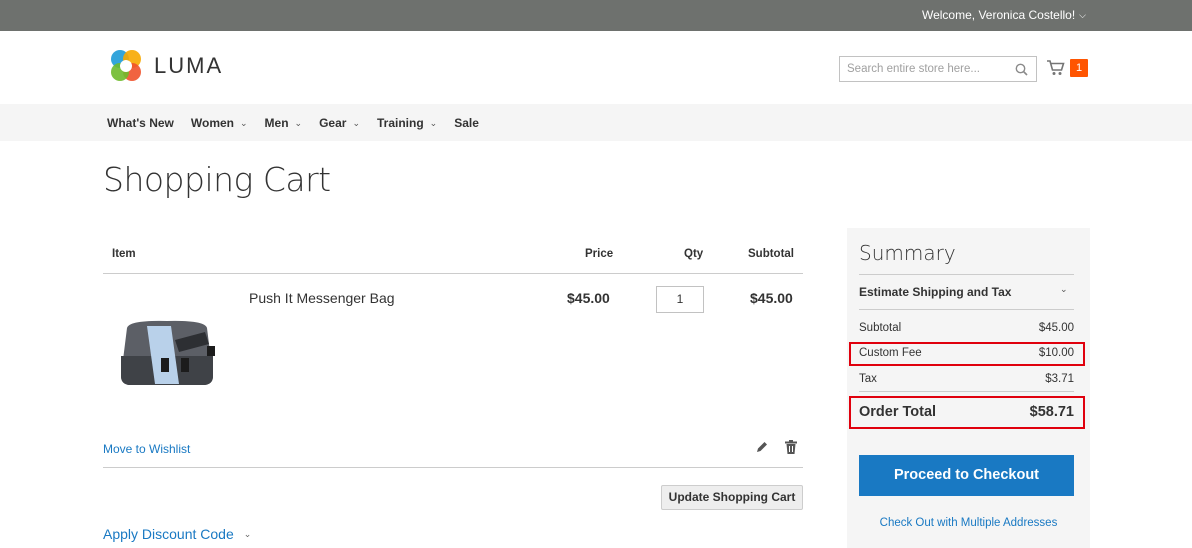 The width and height of the screenshot is (1192, 548). What do you see at coordinates (898, 412) in the screenshot?
I see `order-total-label: Order Total` at bounding box center [898, 412].